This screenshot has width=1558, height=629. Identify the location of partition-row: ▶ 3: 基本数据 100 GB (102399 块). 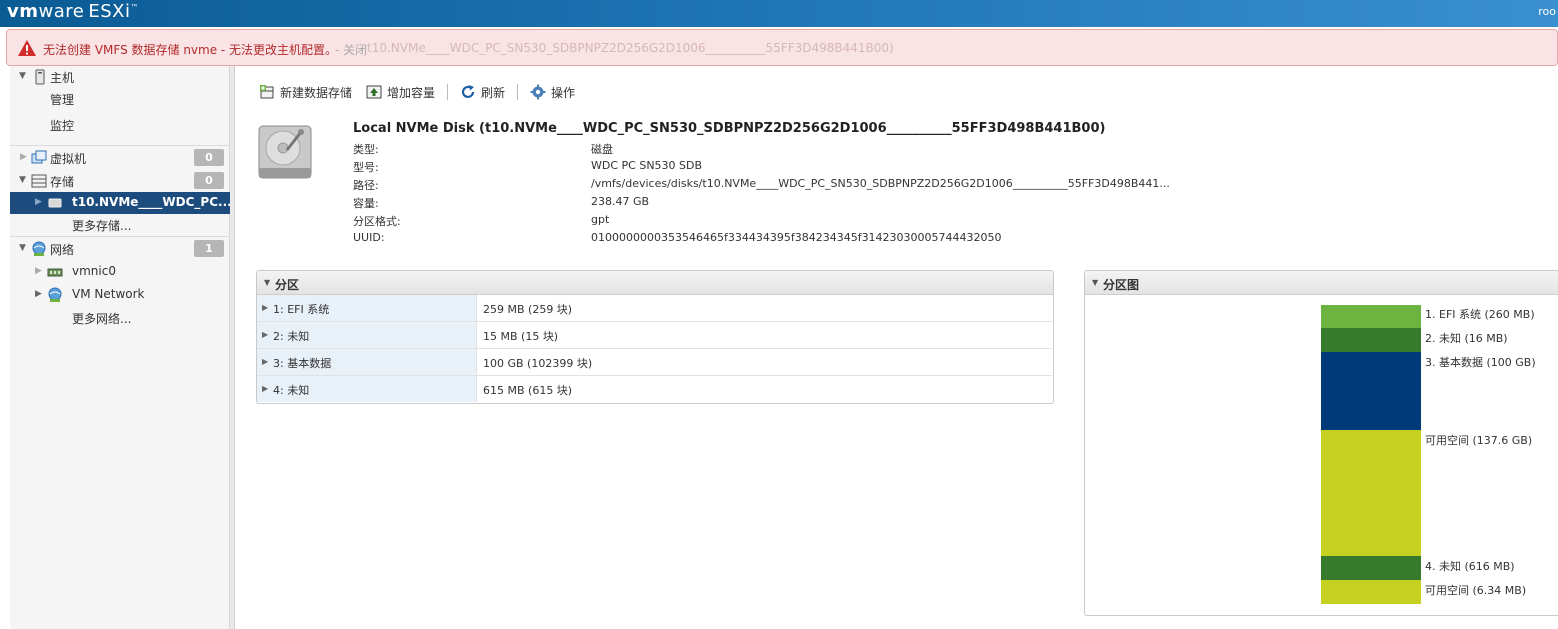
(654, 362).